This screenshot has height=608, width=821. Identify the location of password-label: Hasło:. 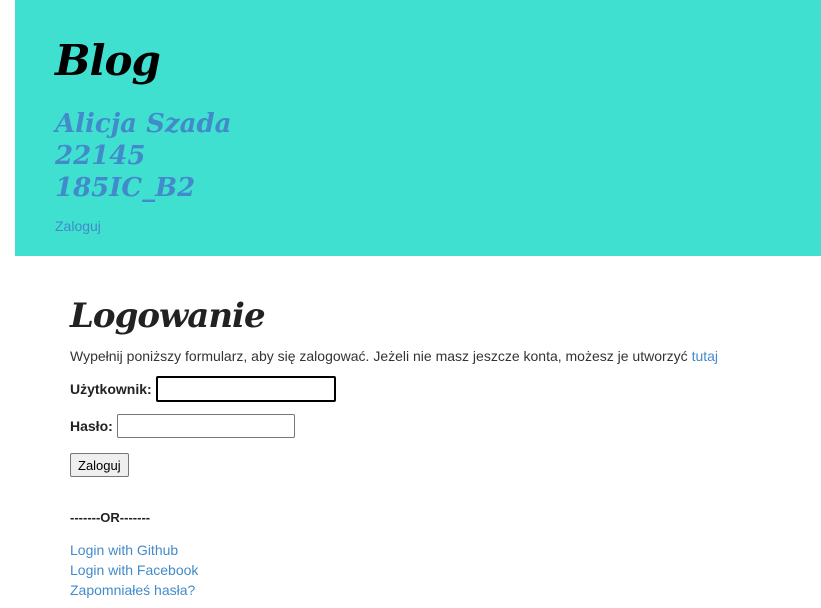
(91, 426).